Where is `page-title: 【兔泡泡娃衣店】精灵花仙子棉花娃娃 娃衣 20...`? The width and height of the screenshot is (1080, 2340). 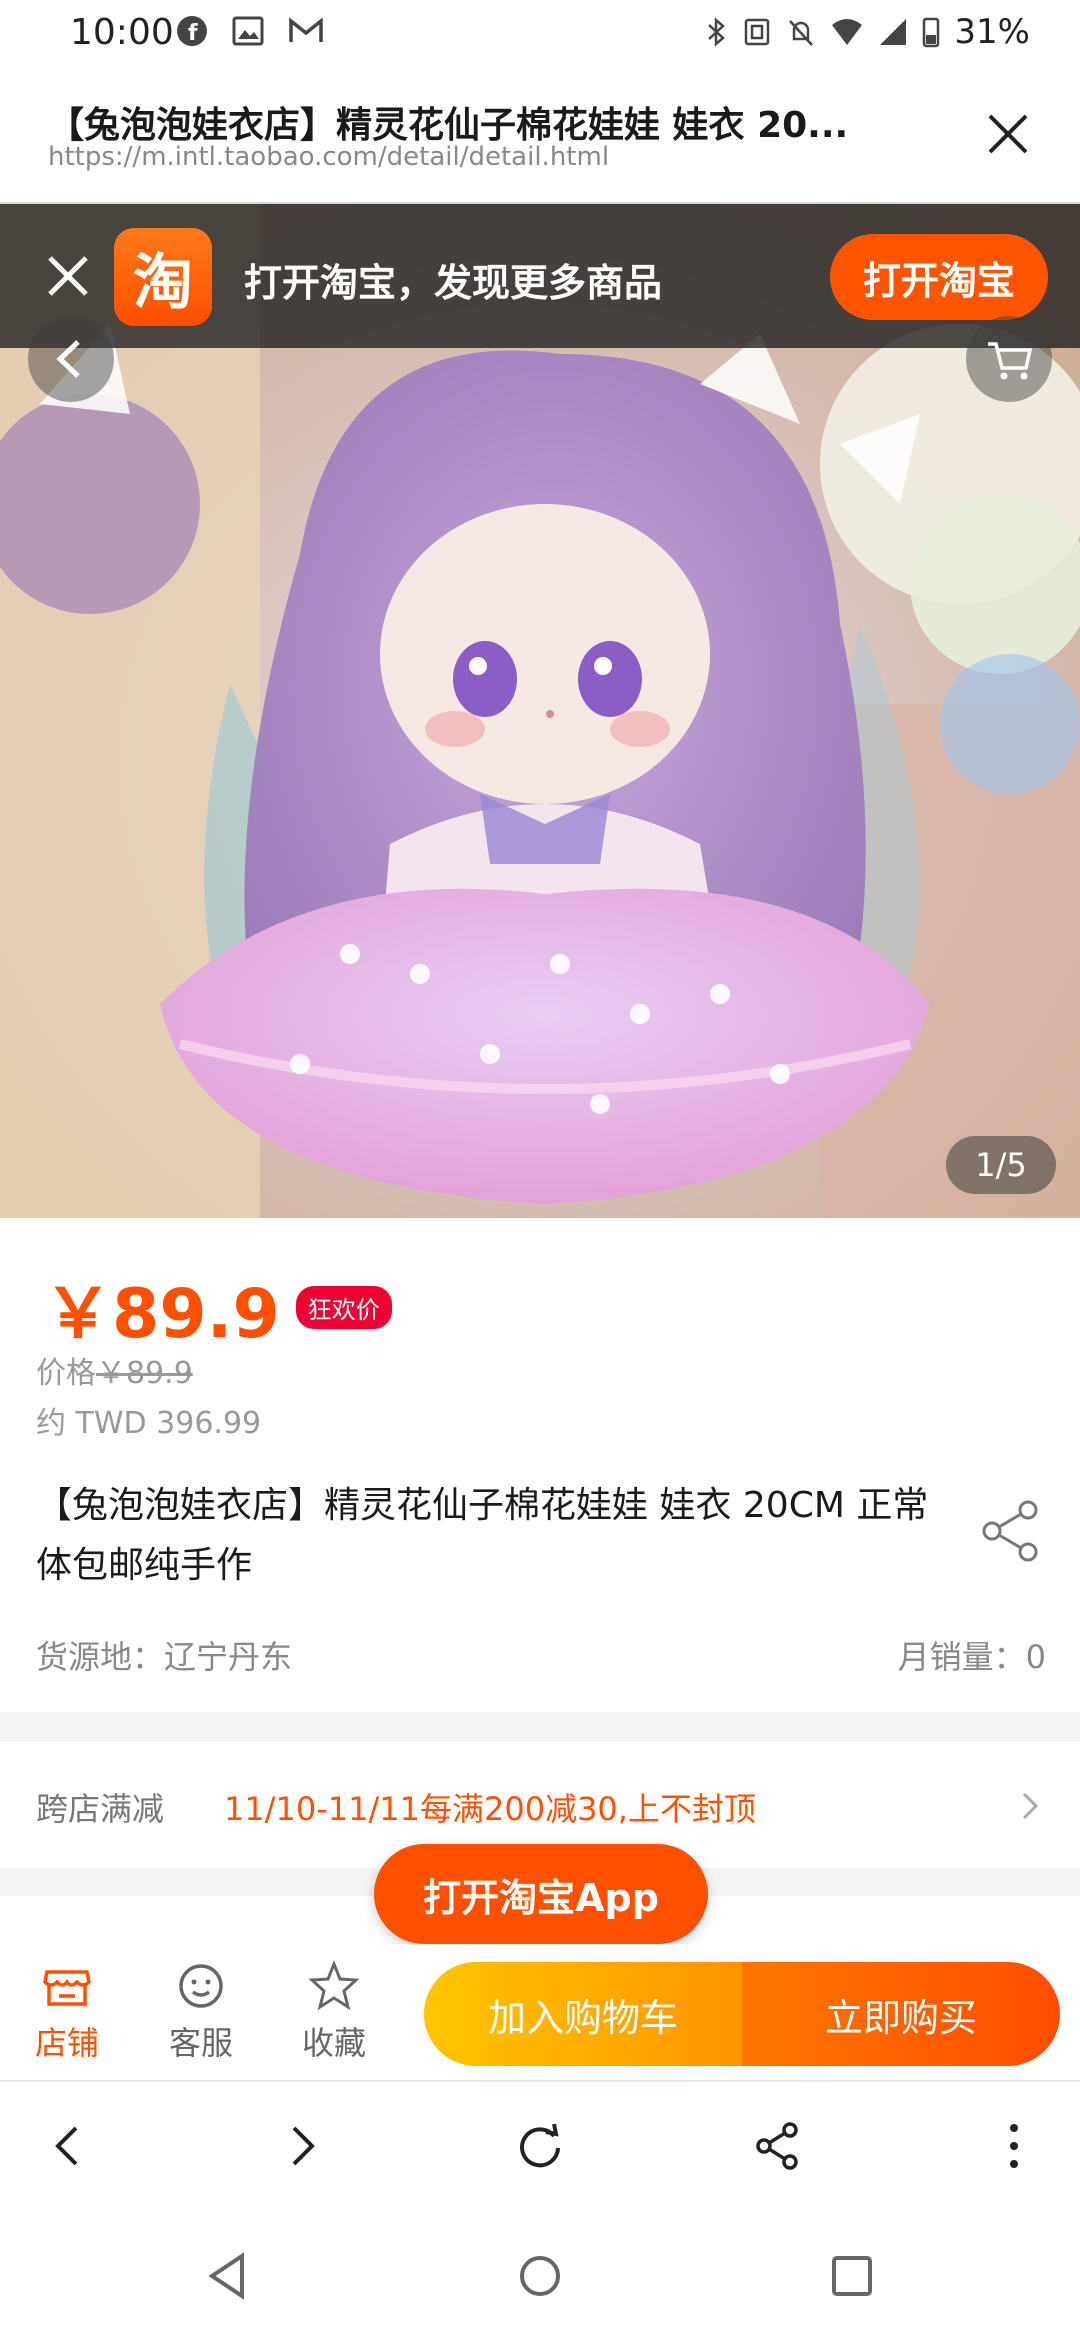
page-title: 【兔泡泡娃衣店】精灵花仙子棉花娃娃 娃衣 20... is located at coordinates (478, 122).